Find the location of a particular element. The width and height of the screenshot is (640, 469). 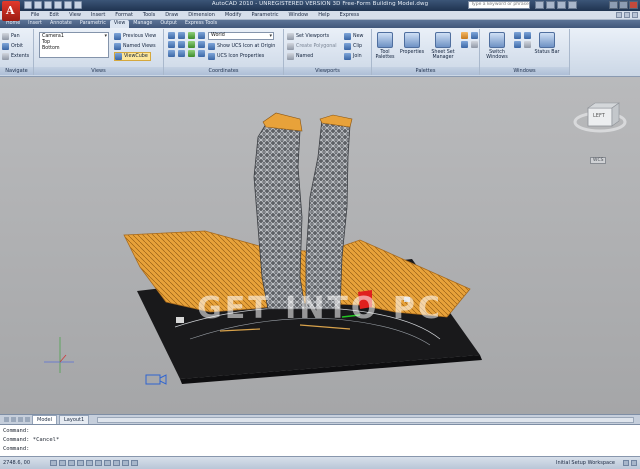

tab-next-arrow-icon is located at coordinates (20, 419).